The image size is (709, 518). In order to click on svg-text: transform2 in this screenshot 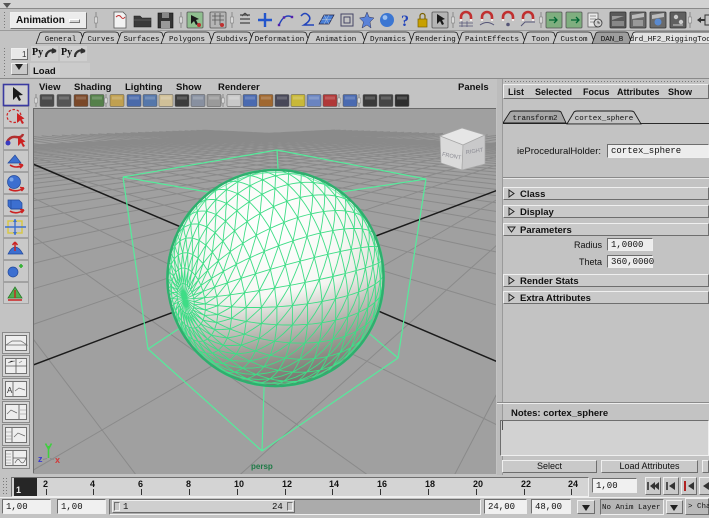, I will do `click(534, 119)`.